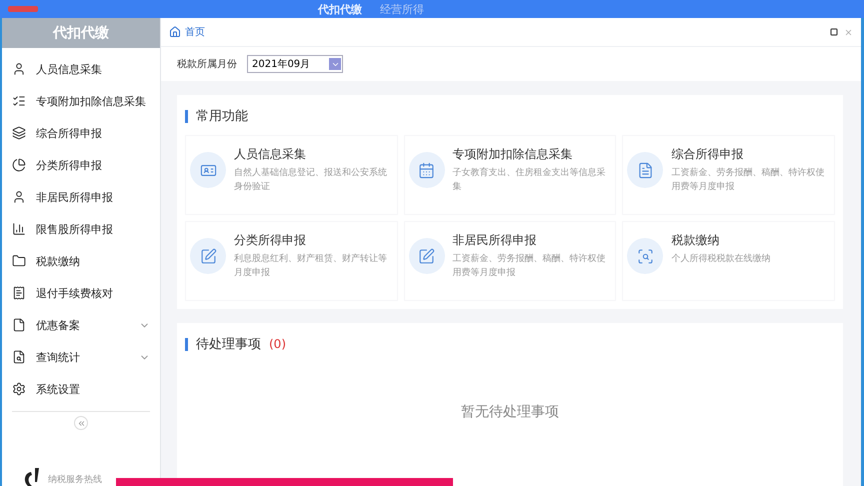 The height and width of the screenshot is (486, 864). I want to click on home-icon, so click(175, 32).